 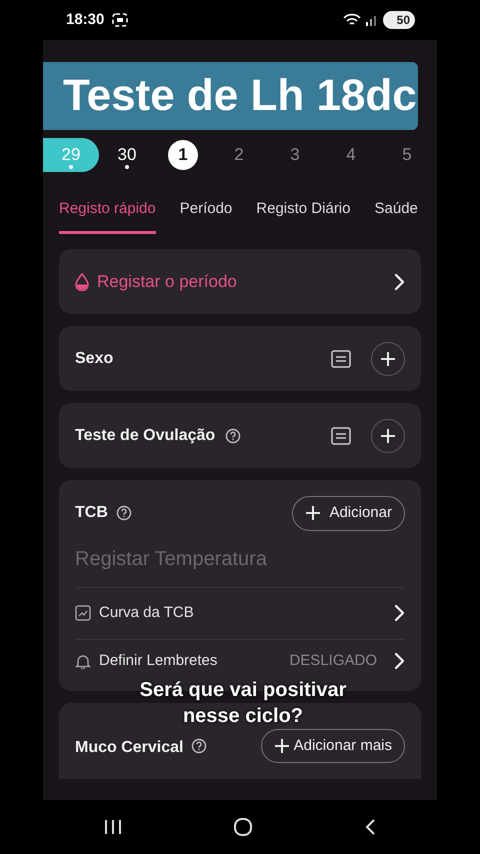 What do you see at coordinates (230, 96) in the screenshot?
I see `caption-banner: Teste de Lh 18dc` at bounding box center [230, 96].